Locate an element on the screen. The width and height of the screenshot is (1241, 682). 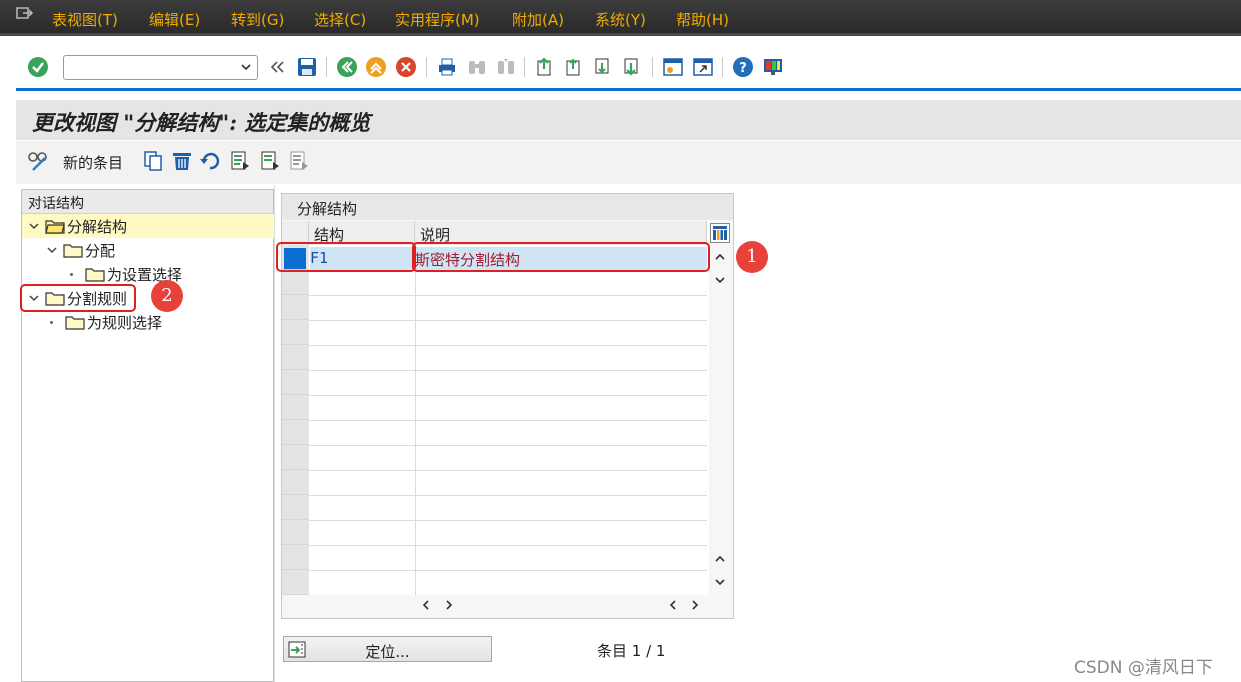
application-toolbar: 新的条目 is located at coordinates (628, 162).